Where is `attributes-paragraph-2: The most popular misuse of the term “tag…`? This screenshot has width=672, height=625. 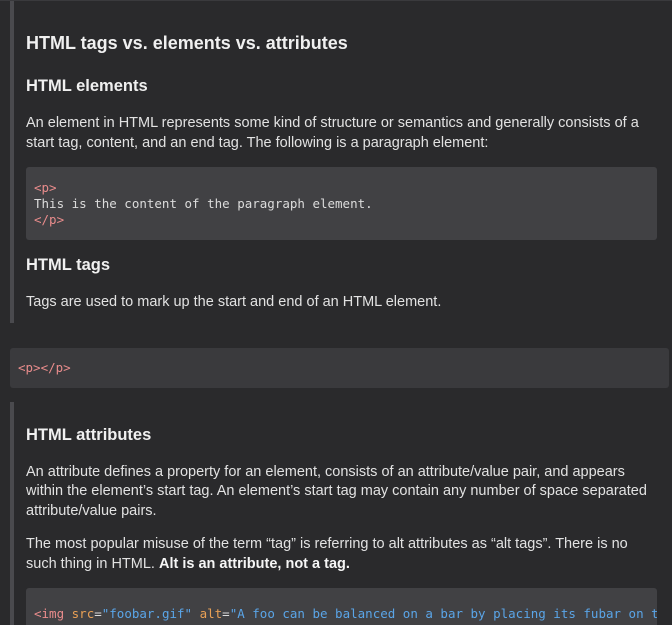
attributes-paragraph-2: The most popular misuse of the term “tag… is located at coordinates (341, 554).